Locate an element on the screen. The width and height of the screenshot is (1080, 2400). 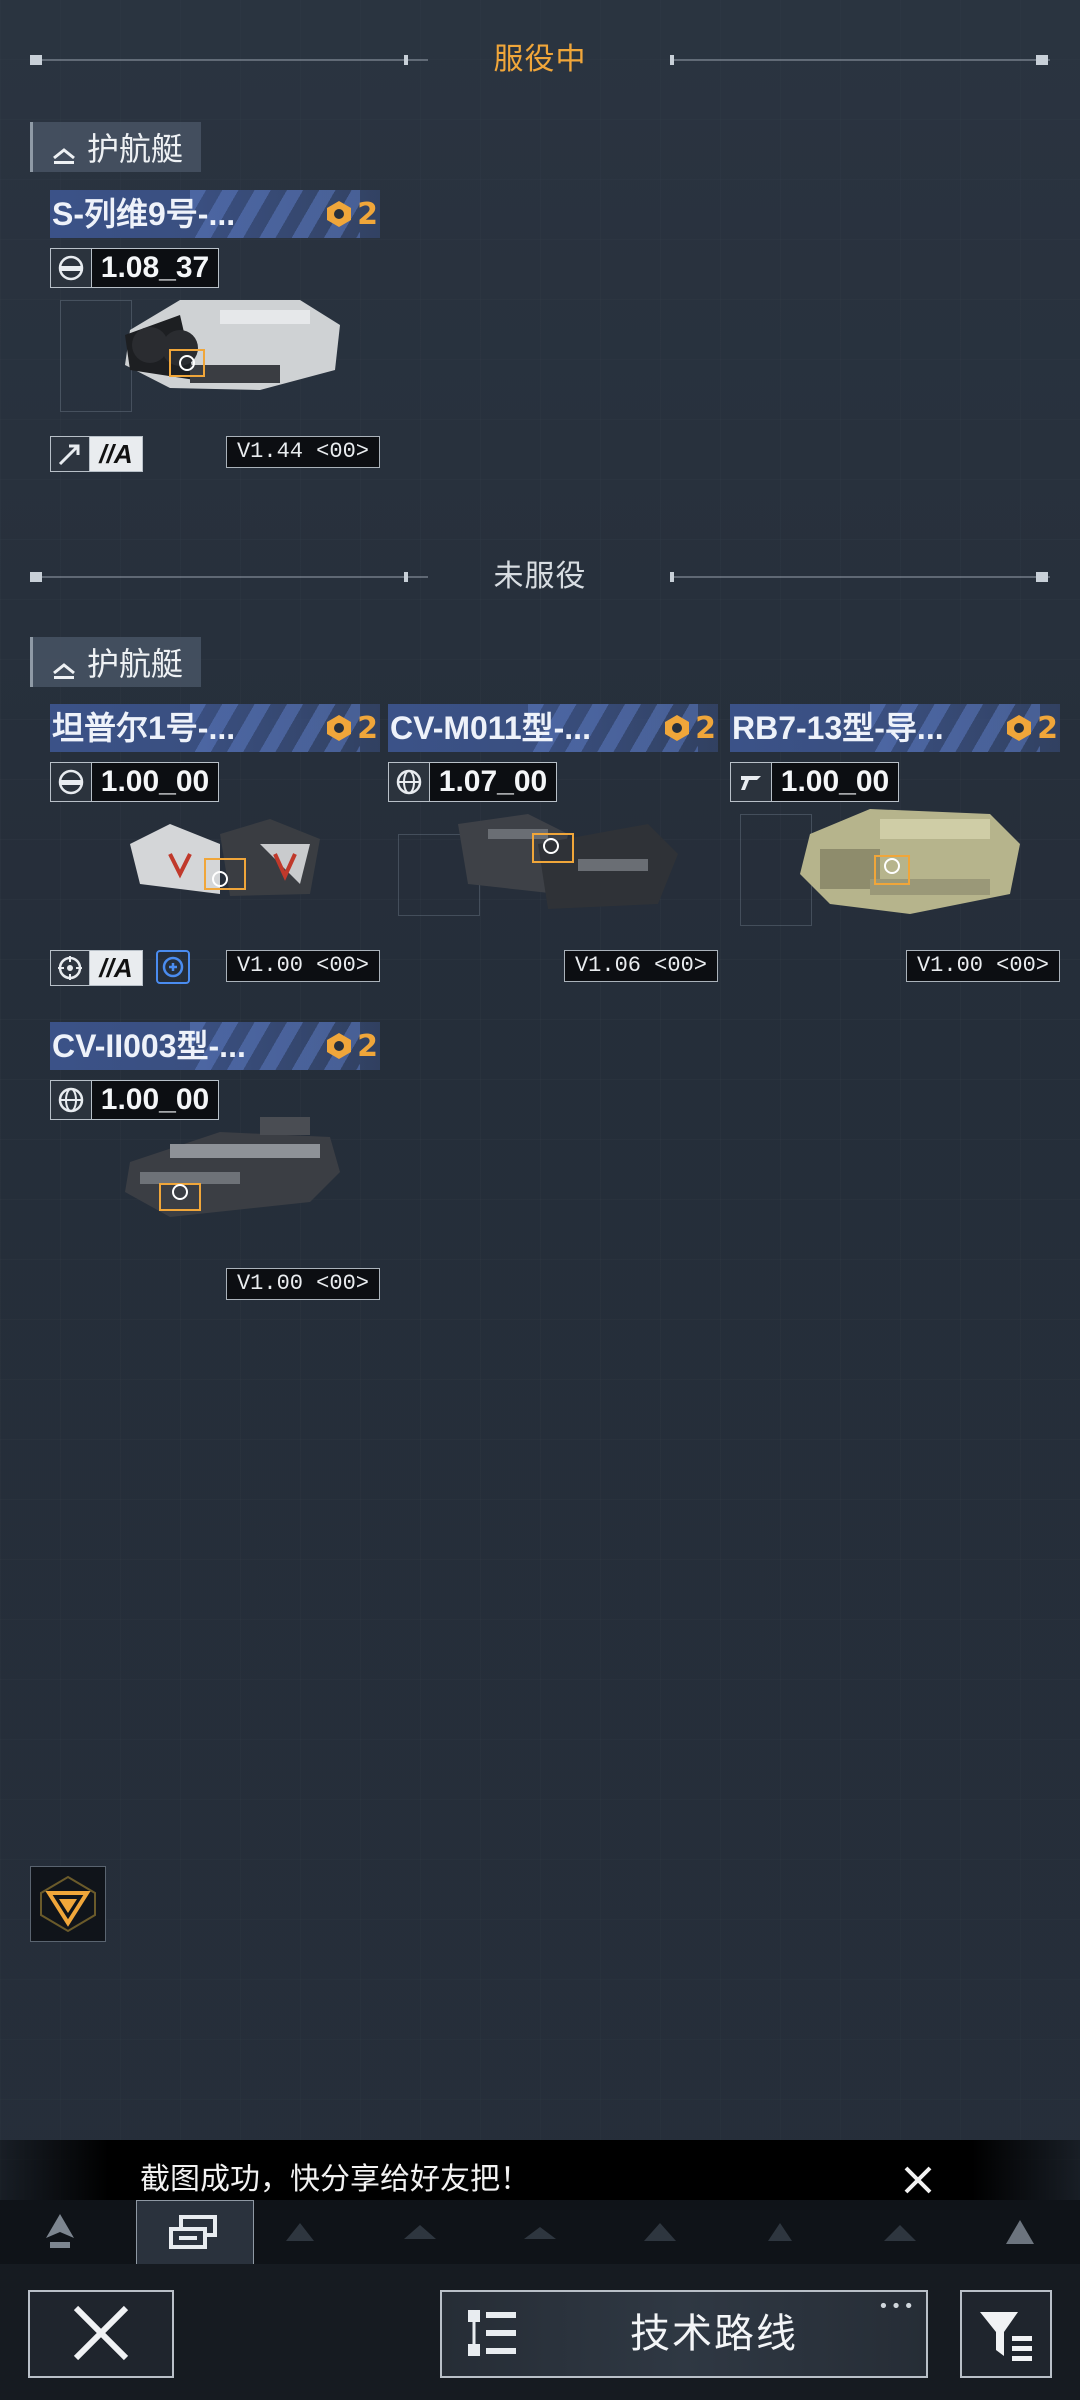
tech-route-label: 技术路线 is located at coordinates (714, 2334).